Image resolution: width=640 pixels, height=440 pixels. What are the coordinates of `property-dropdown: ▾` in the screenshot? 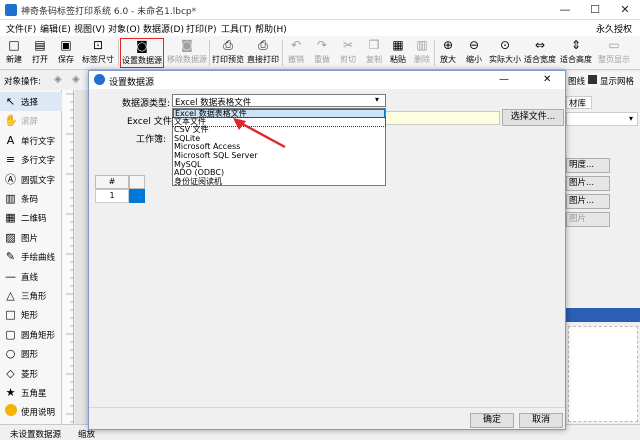 It's located at (602, 119).